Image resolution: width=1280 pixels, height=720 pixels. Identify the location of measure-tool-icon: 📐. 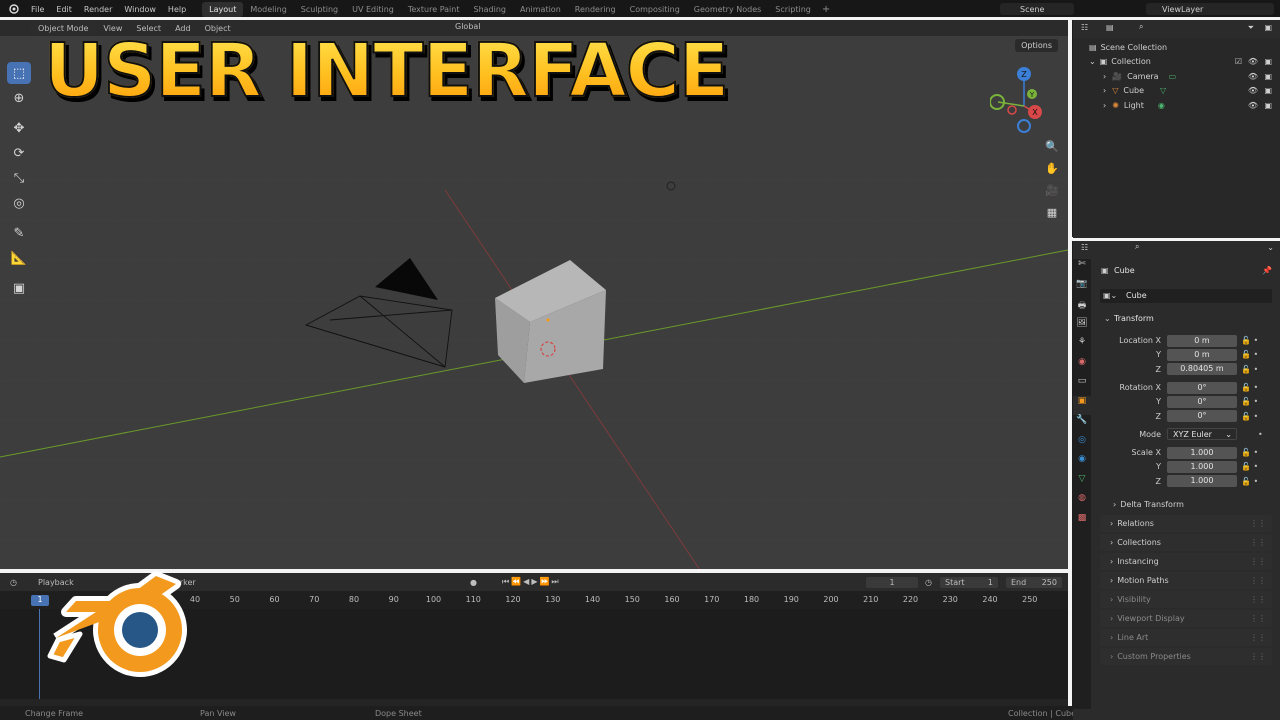
(19, 258).